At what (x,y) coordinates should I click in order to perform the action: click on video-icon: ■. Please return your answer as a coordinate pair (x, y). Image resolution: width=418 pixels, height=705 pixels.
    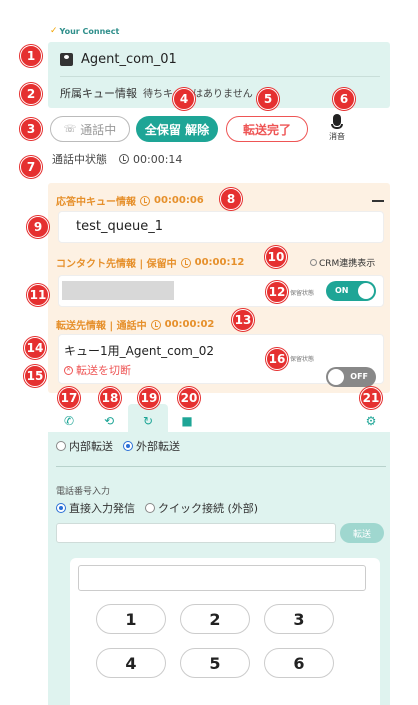
    Looking at the image, I should click on (187, 421).